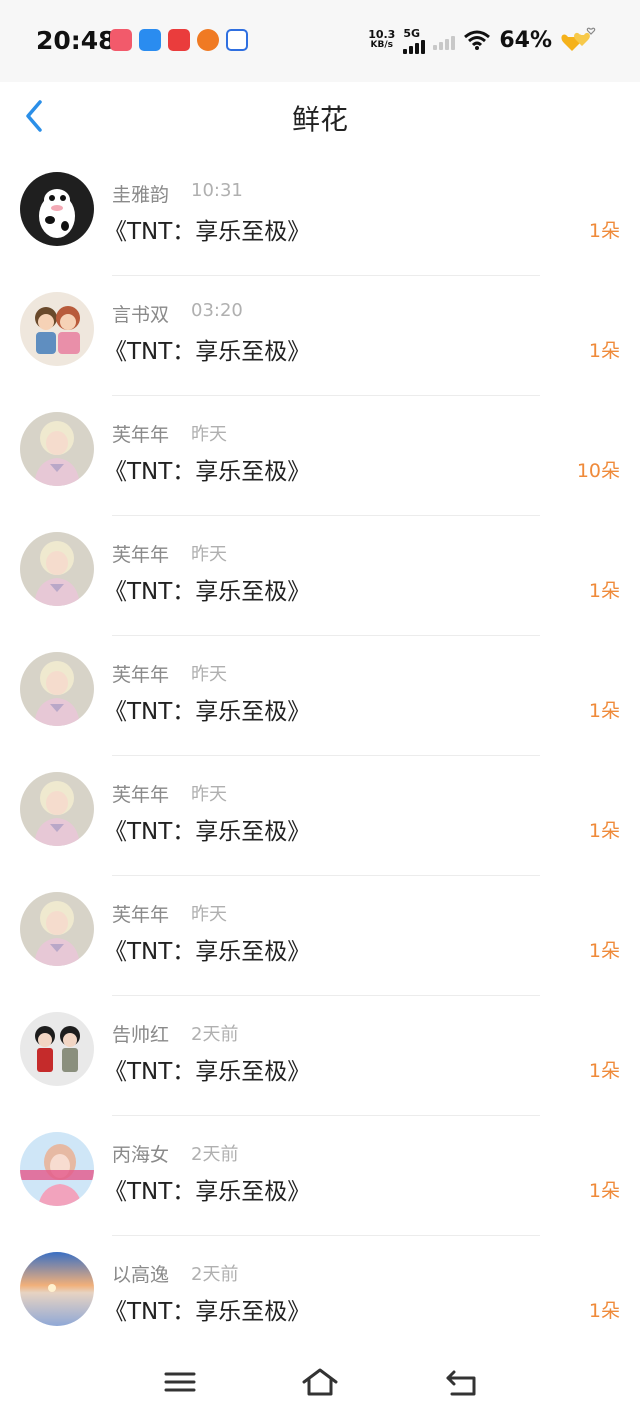 Image resolution: width=640 pixels, height=1422 pixels. Describe the element at coordinates (578, 39) in the screenshot. I see `battery-hearts-icon` at that location.